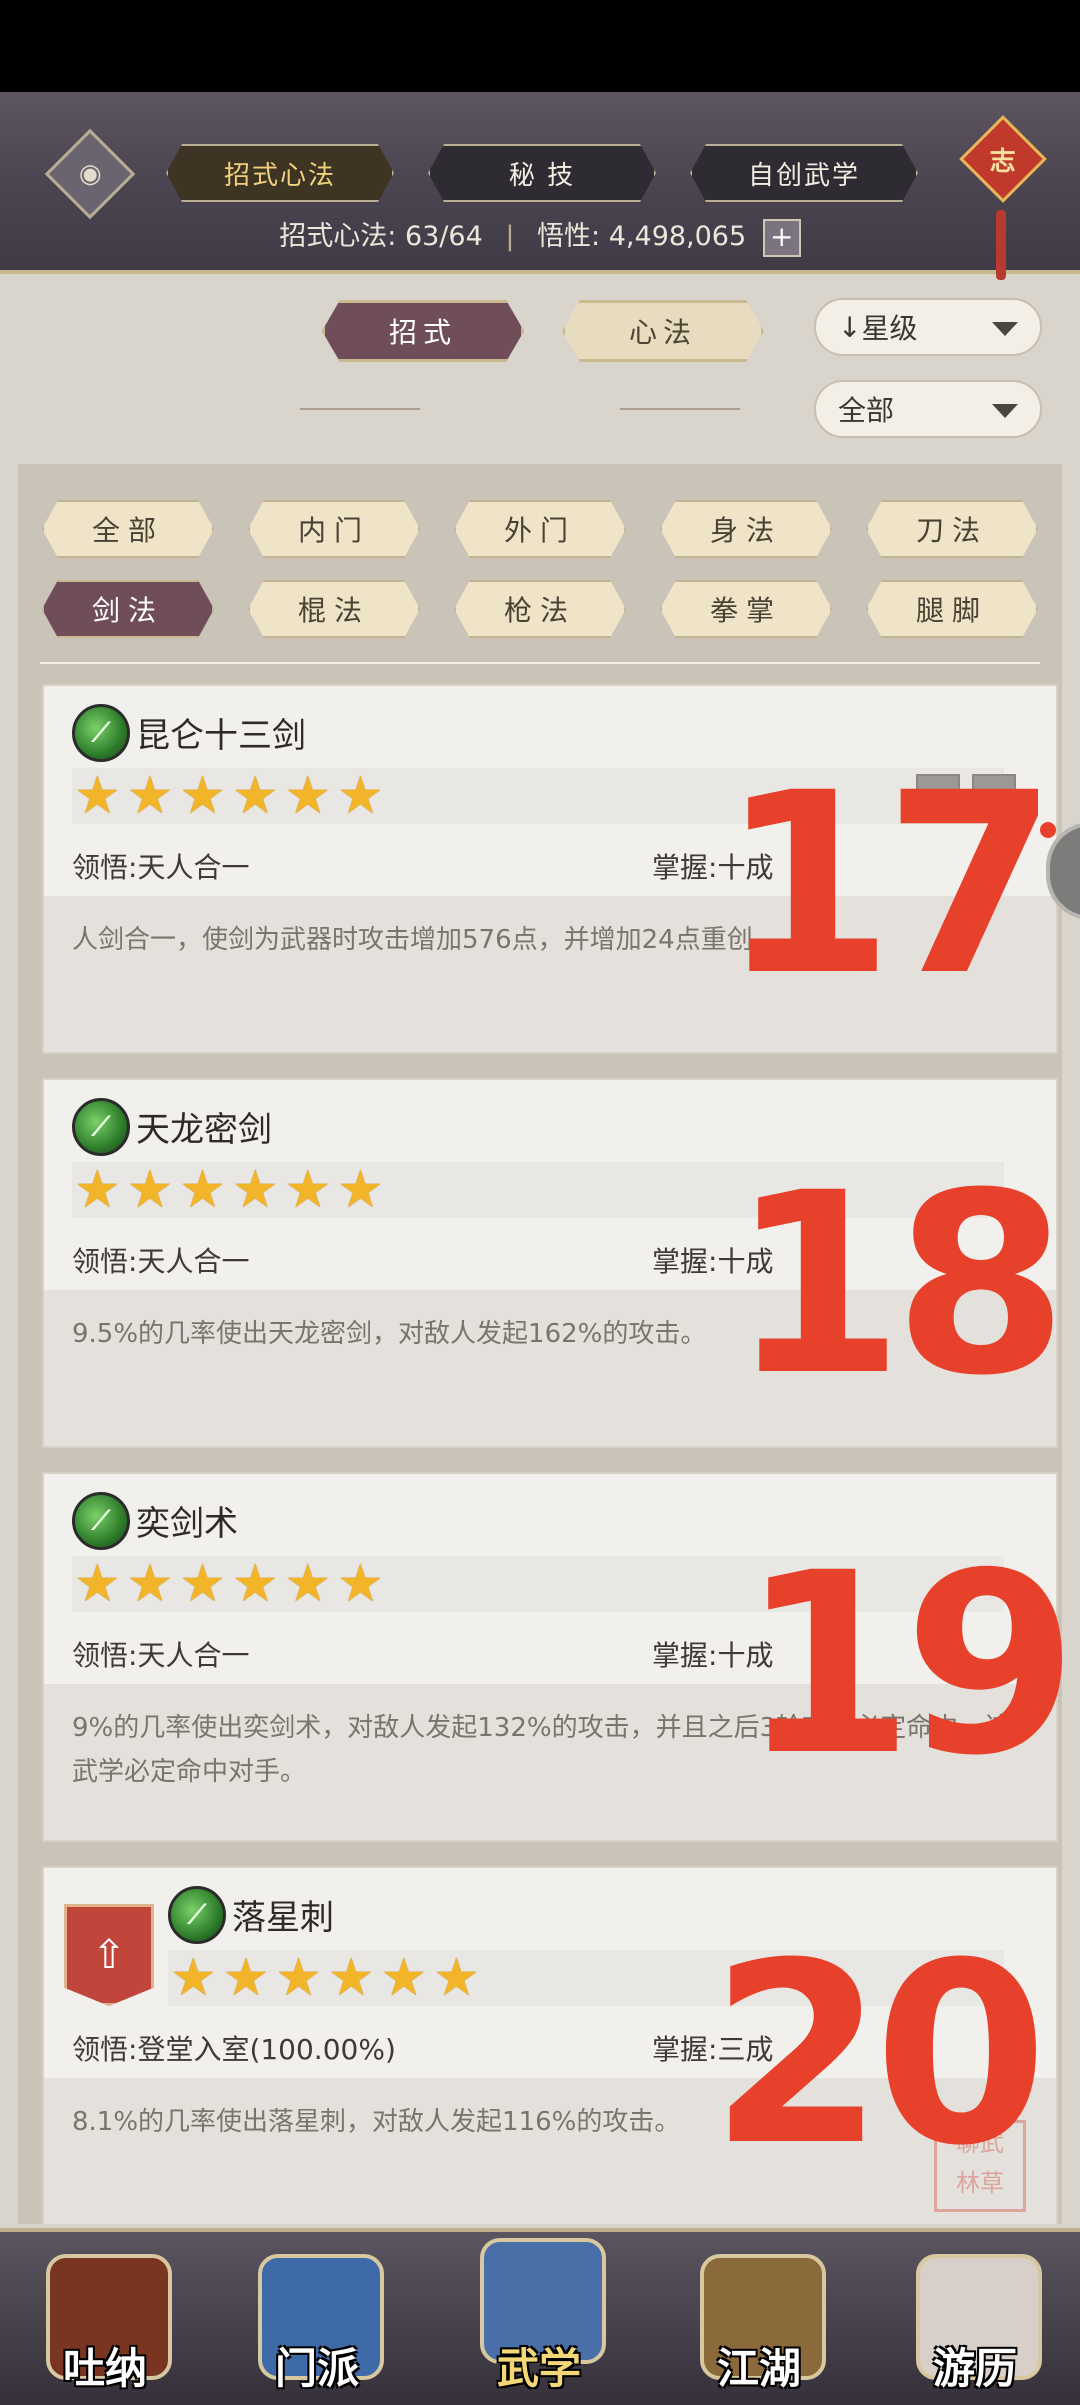 The image size is (1080, 2405). Describe the element at coordinates (128, 529) in the screenshot. I see `category-chip-all: 全部` at that location.